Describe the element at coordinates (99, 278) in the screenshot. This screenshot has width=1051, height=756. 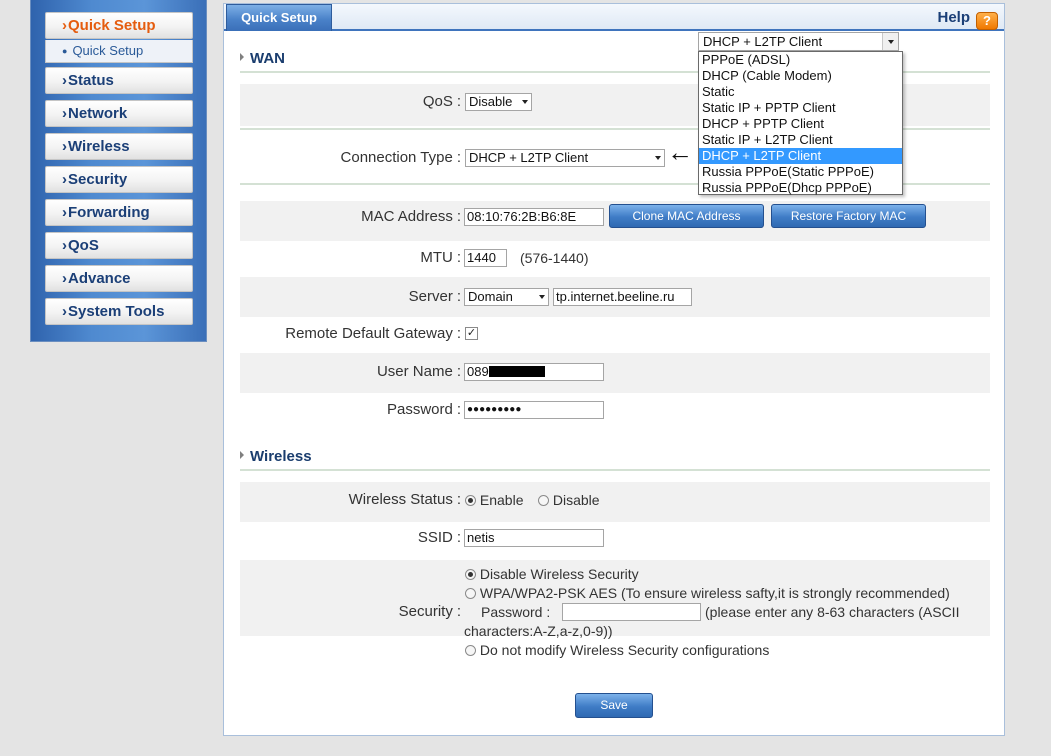
I see `nav-label: Advance` at that location.